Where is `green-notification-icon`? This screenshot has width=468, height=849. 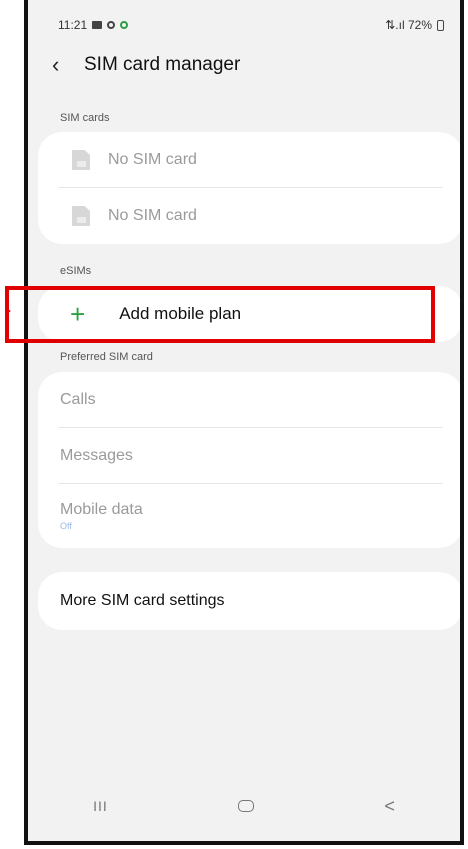
green-notification-icon is located at coordinates (124, 25).